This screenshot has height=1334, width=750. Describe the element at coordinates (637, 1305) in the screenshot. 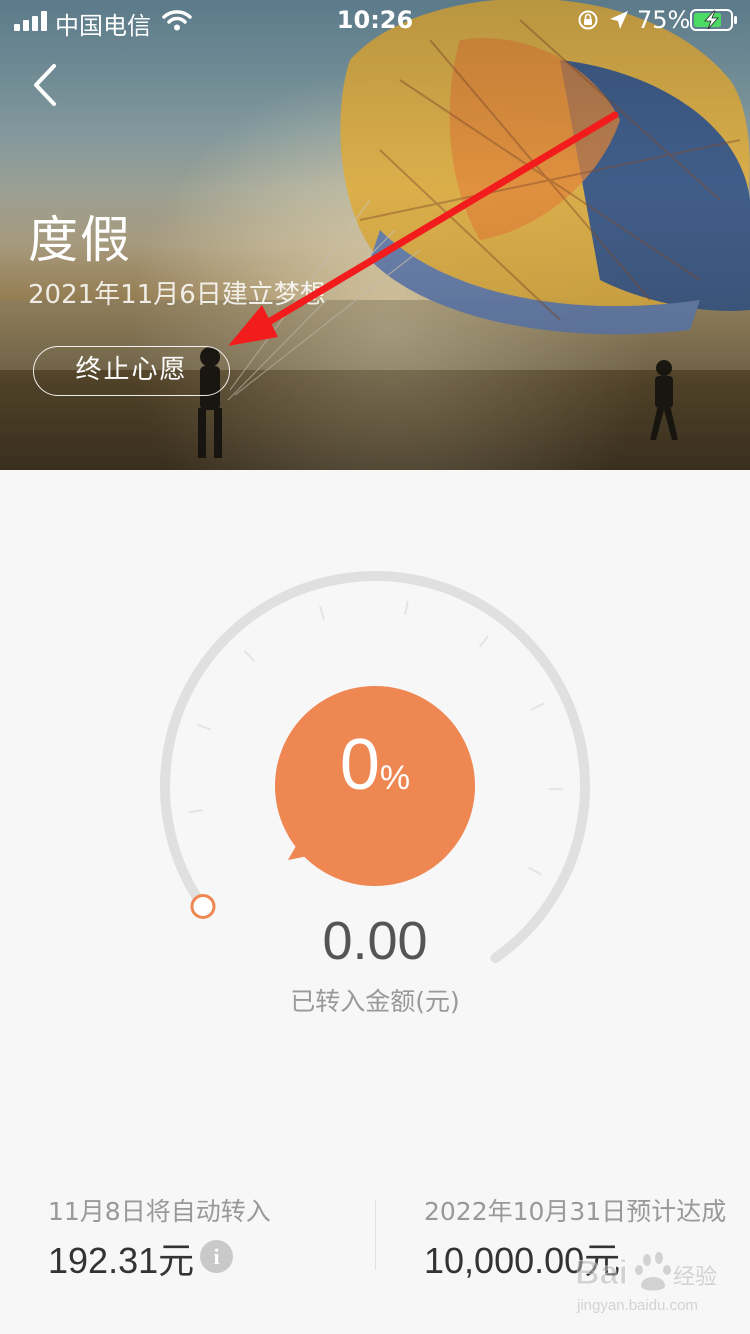

I see `svg-text: jingyan.baidu.com` at that location.